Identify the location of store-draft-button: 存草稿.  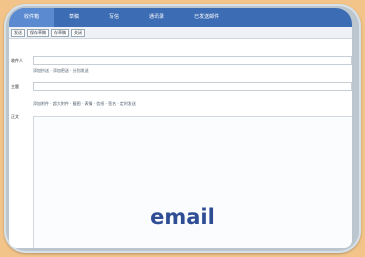
(60, 32).